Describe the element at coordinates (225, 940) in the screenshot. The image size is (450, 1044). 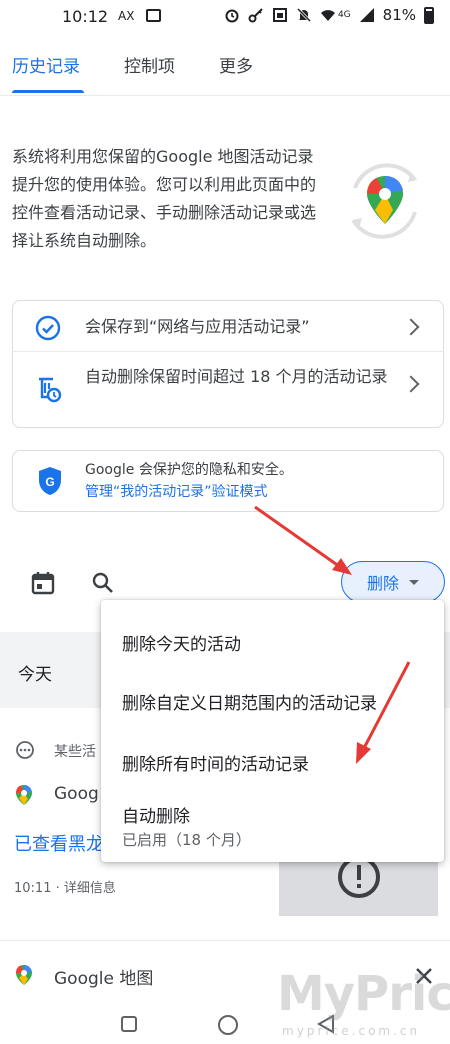
I see `list-divider` at that location.